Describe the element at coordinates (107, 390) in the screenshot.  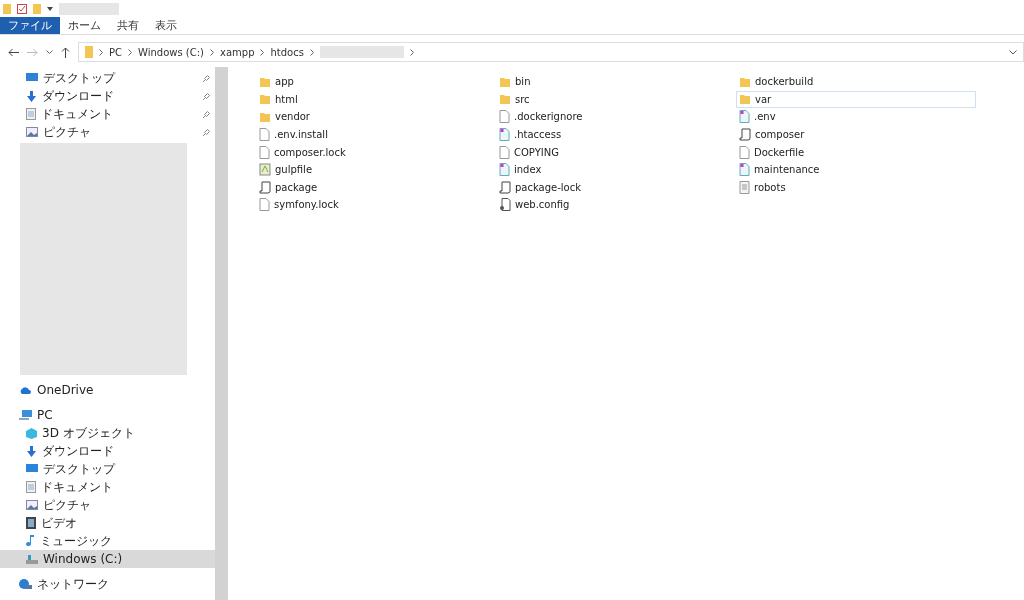
I see `sidebar-item: OneDrive` at that location.